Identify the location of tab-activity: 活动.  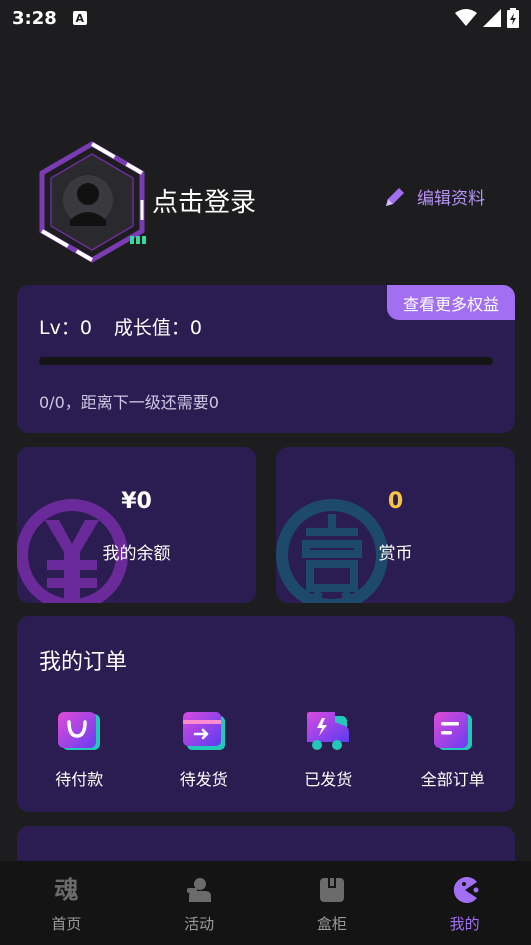
(199, 903).